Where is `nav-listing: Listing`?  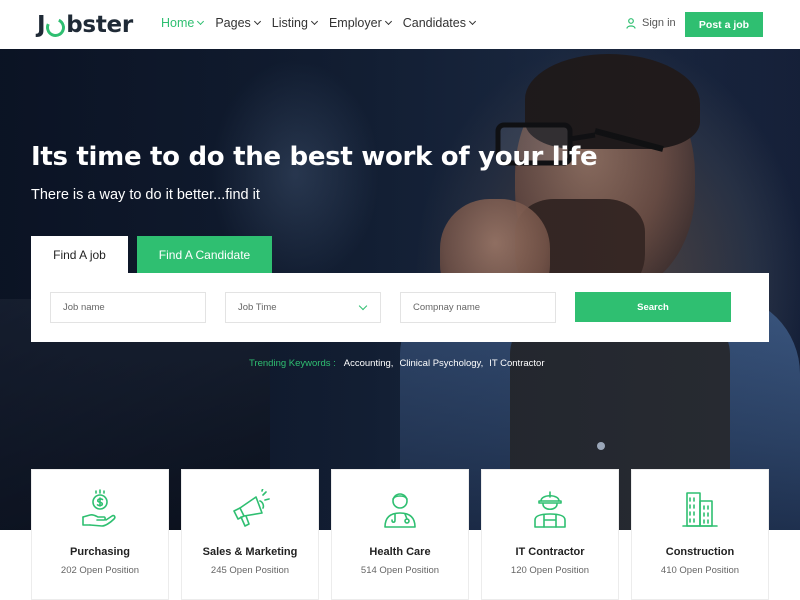 nav-listing: Listing is located at coordinates (294, 23).